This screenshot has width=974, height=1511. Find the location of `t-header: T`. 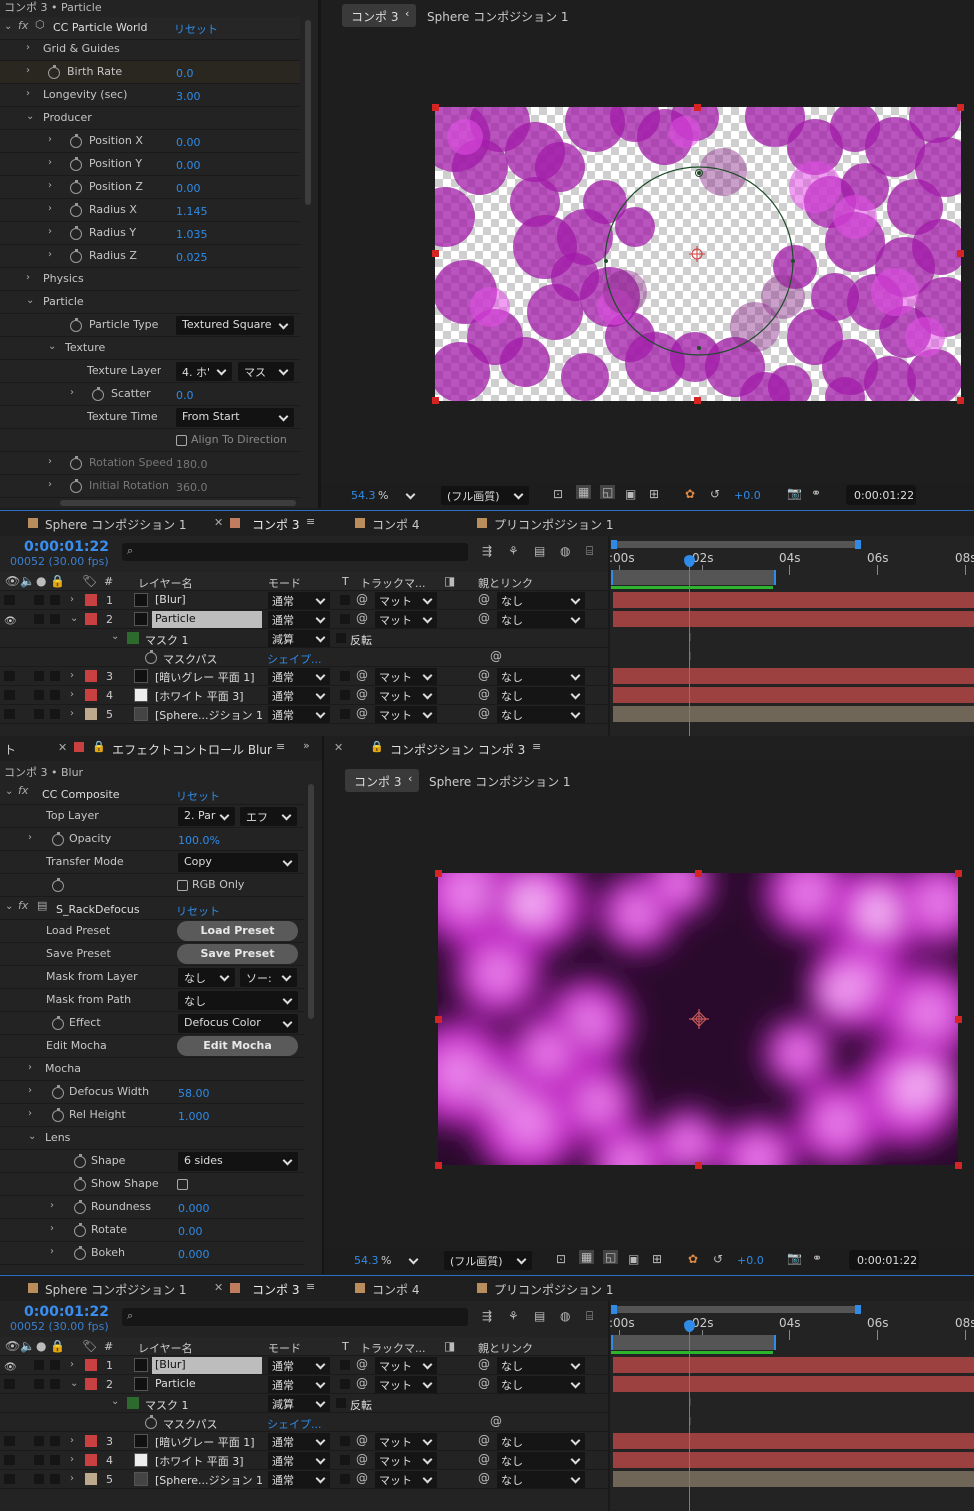

t-header: T is located at coordinates (345, 1346).